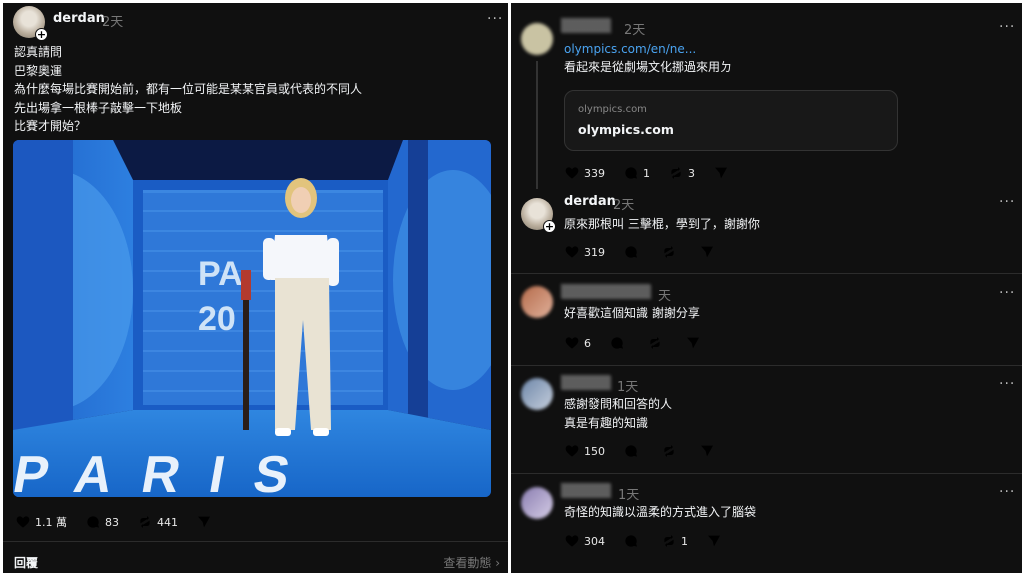 This screenshot has height=576, width=1024. Describe the element at coordinates (587, 343) in the screenshot. I see `like-count: 6` at that location.